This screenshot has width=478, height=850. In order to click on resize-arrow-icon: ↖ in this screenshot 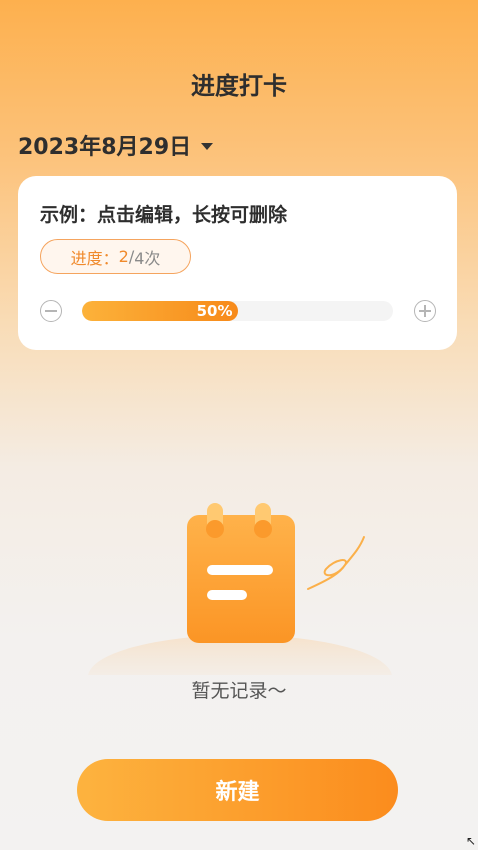, I will do `click(470, 841)`.